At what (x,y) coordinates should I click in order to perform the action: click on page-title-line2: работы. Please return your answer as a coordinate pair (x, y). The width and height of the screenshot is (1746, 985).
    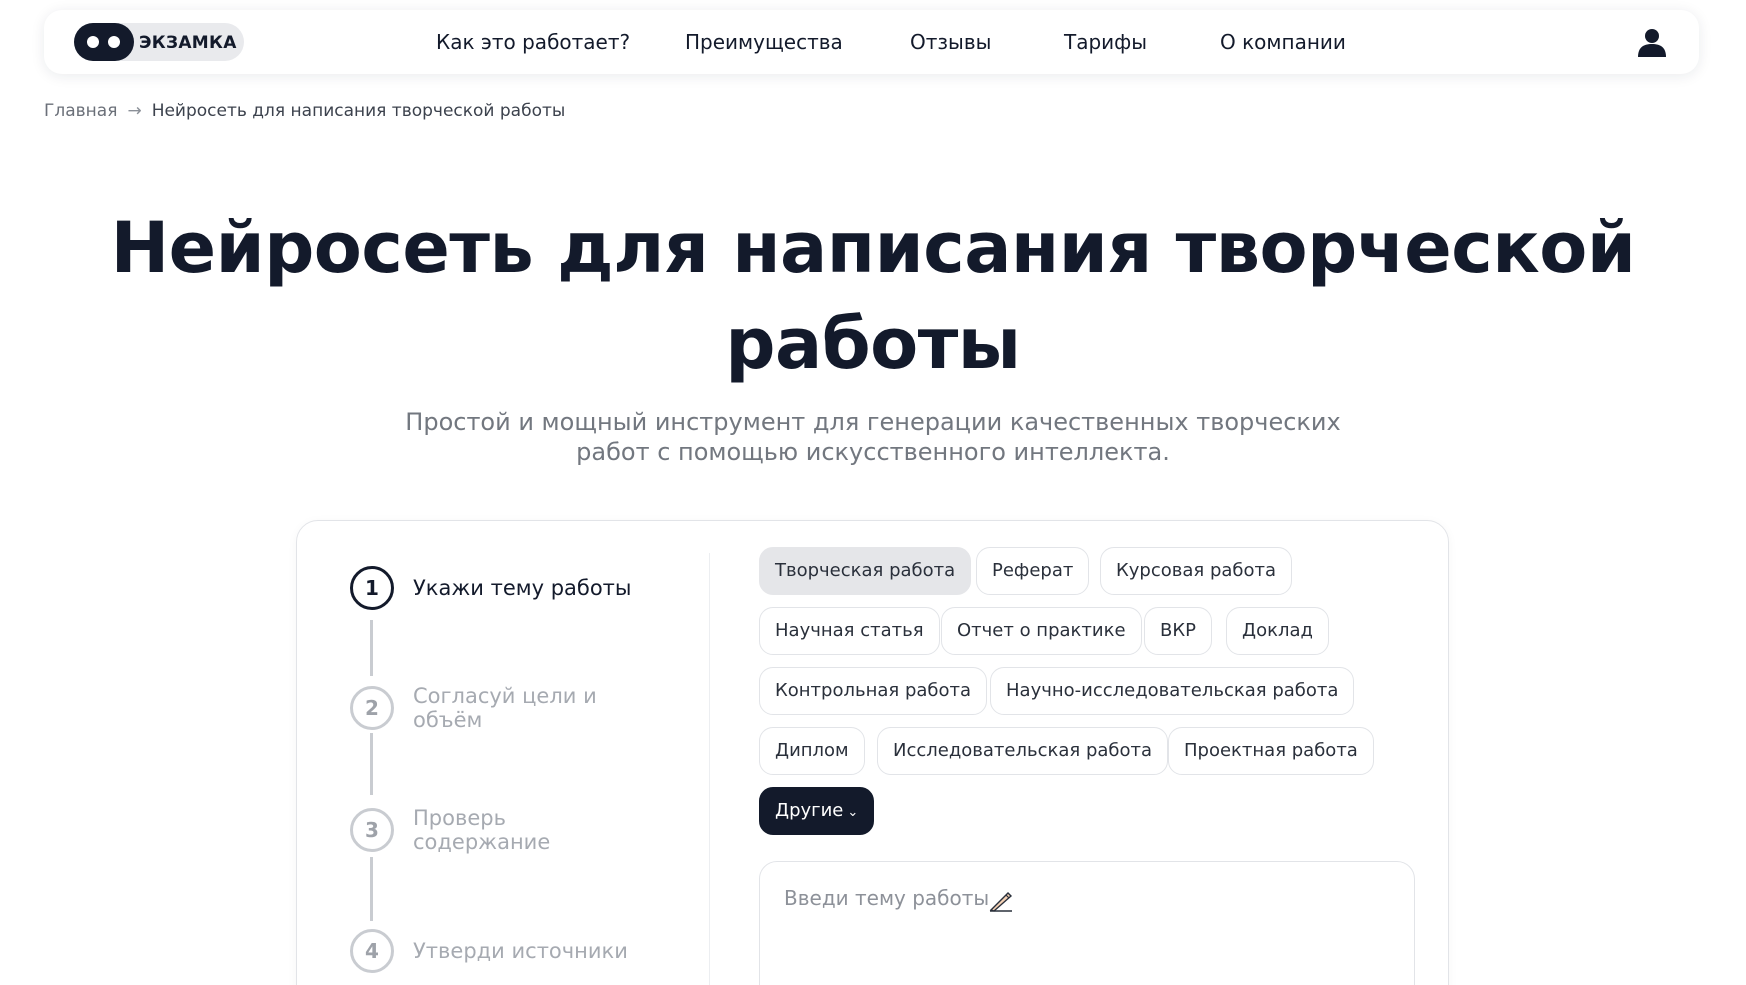
    Looking at the image, I should click on (873, 344).